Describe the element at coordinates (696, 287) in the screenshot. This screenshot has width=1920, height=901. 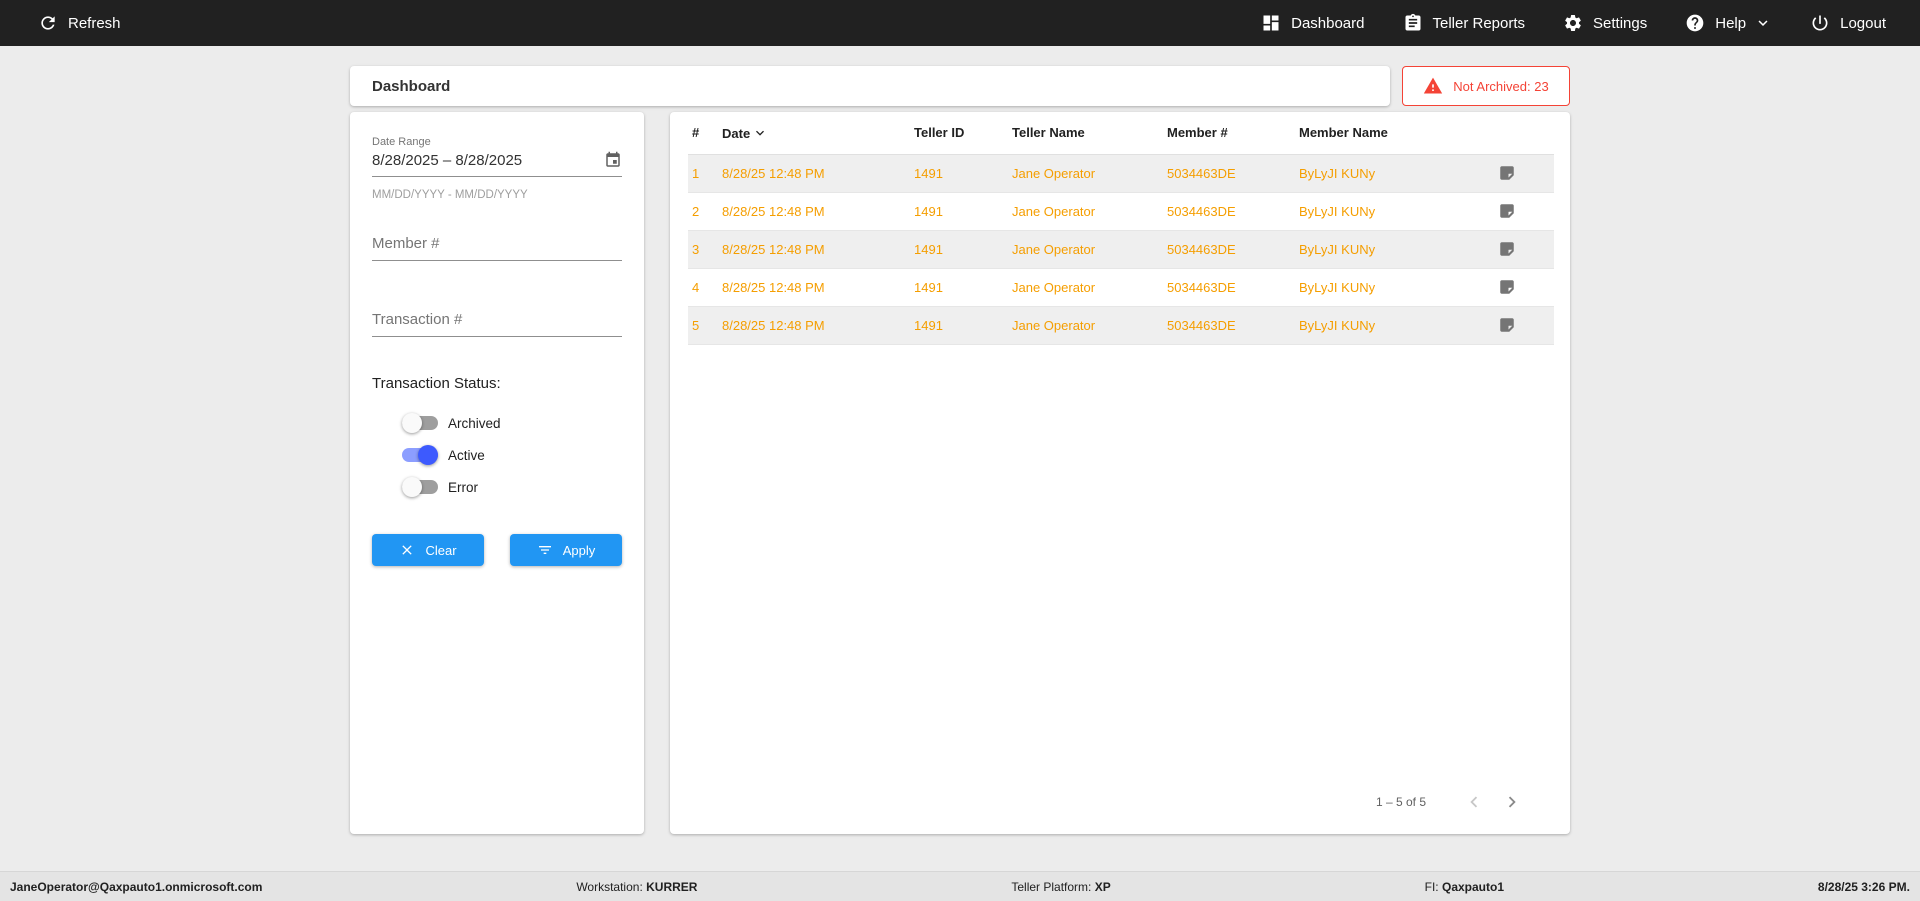
I see `cell-index: 4` at that location.